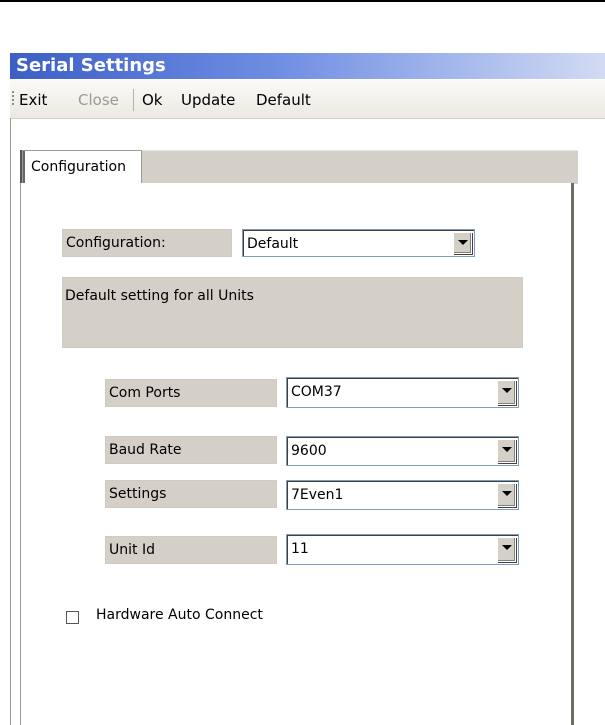 The width and height of the screenshot is (605, 725). I want to click on baud-rate-label: Baud Rate, so click(191, 450).